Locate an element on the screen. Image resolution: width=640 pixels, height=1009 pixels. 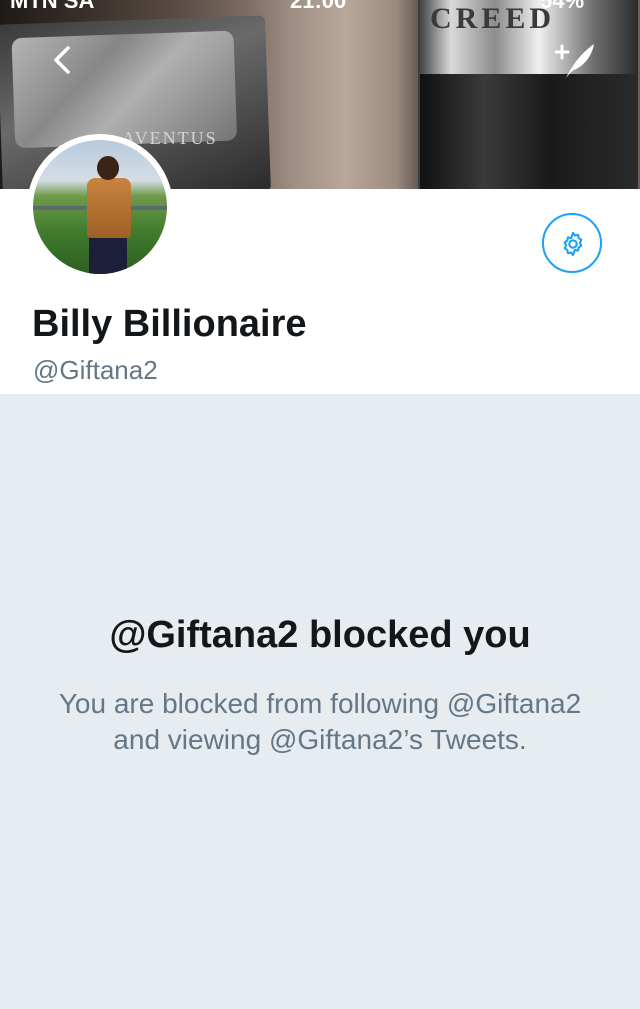
battery-label: 54% is located at coordinates (562, 6).